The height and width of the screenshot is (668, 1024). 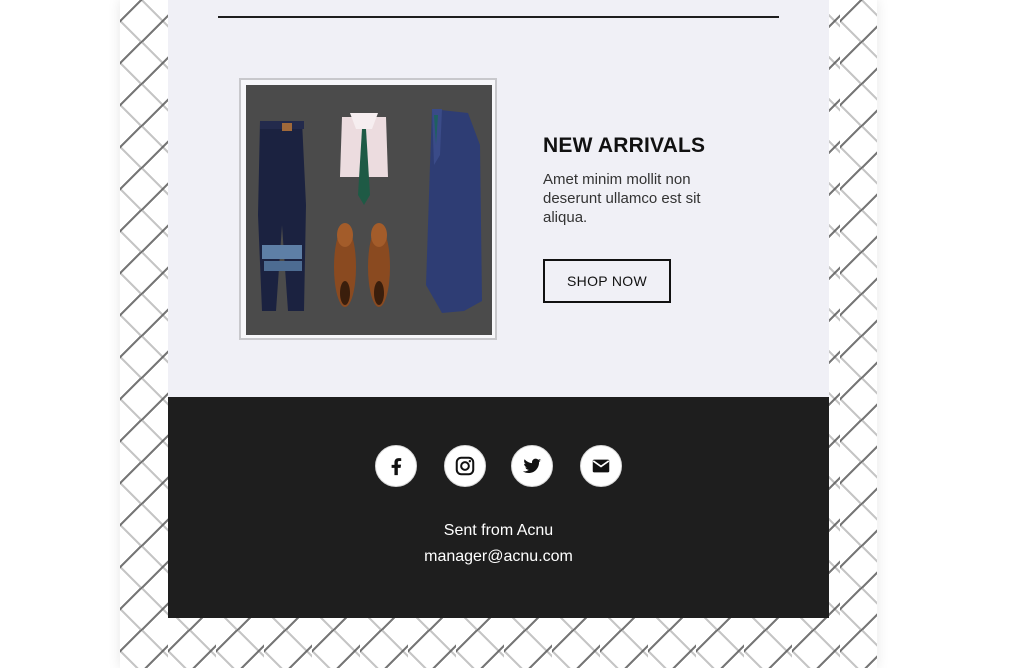 What do you see at coordinates (607, 281) in the screenshot?
I see `shop-now-button: SHOP NOW` at bounding box center [607, 281].